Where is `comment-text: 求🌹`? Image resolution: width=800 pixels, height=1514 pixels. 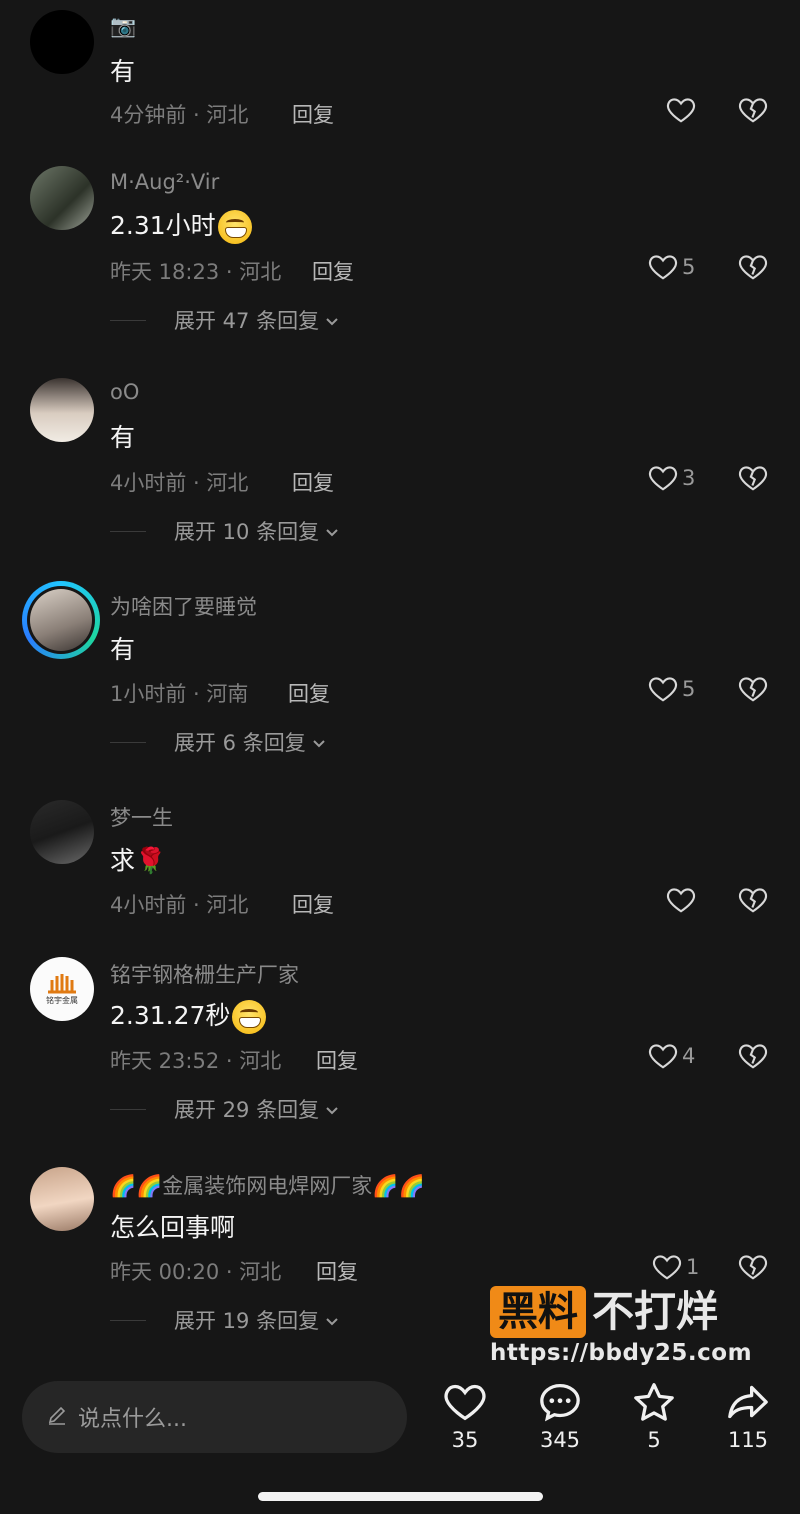
comment-text: 求🌹 is located at coordinates (138, 860).